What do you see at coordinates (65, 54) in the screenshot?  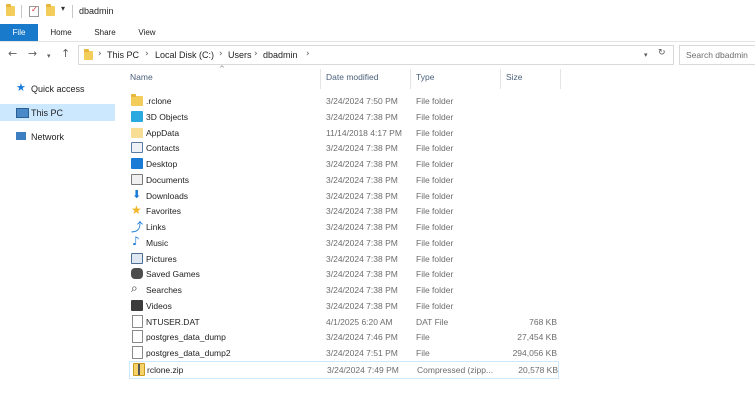 I see `up-arrow-icon: ↑` at bounding box center [65, 54].